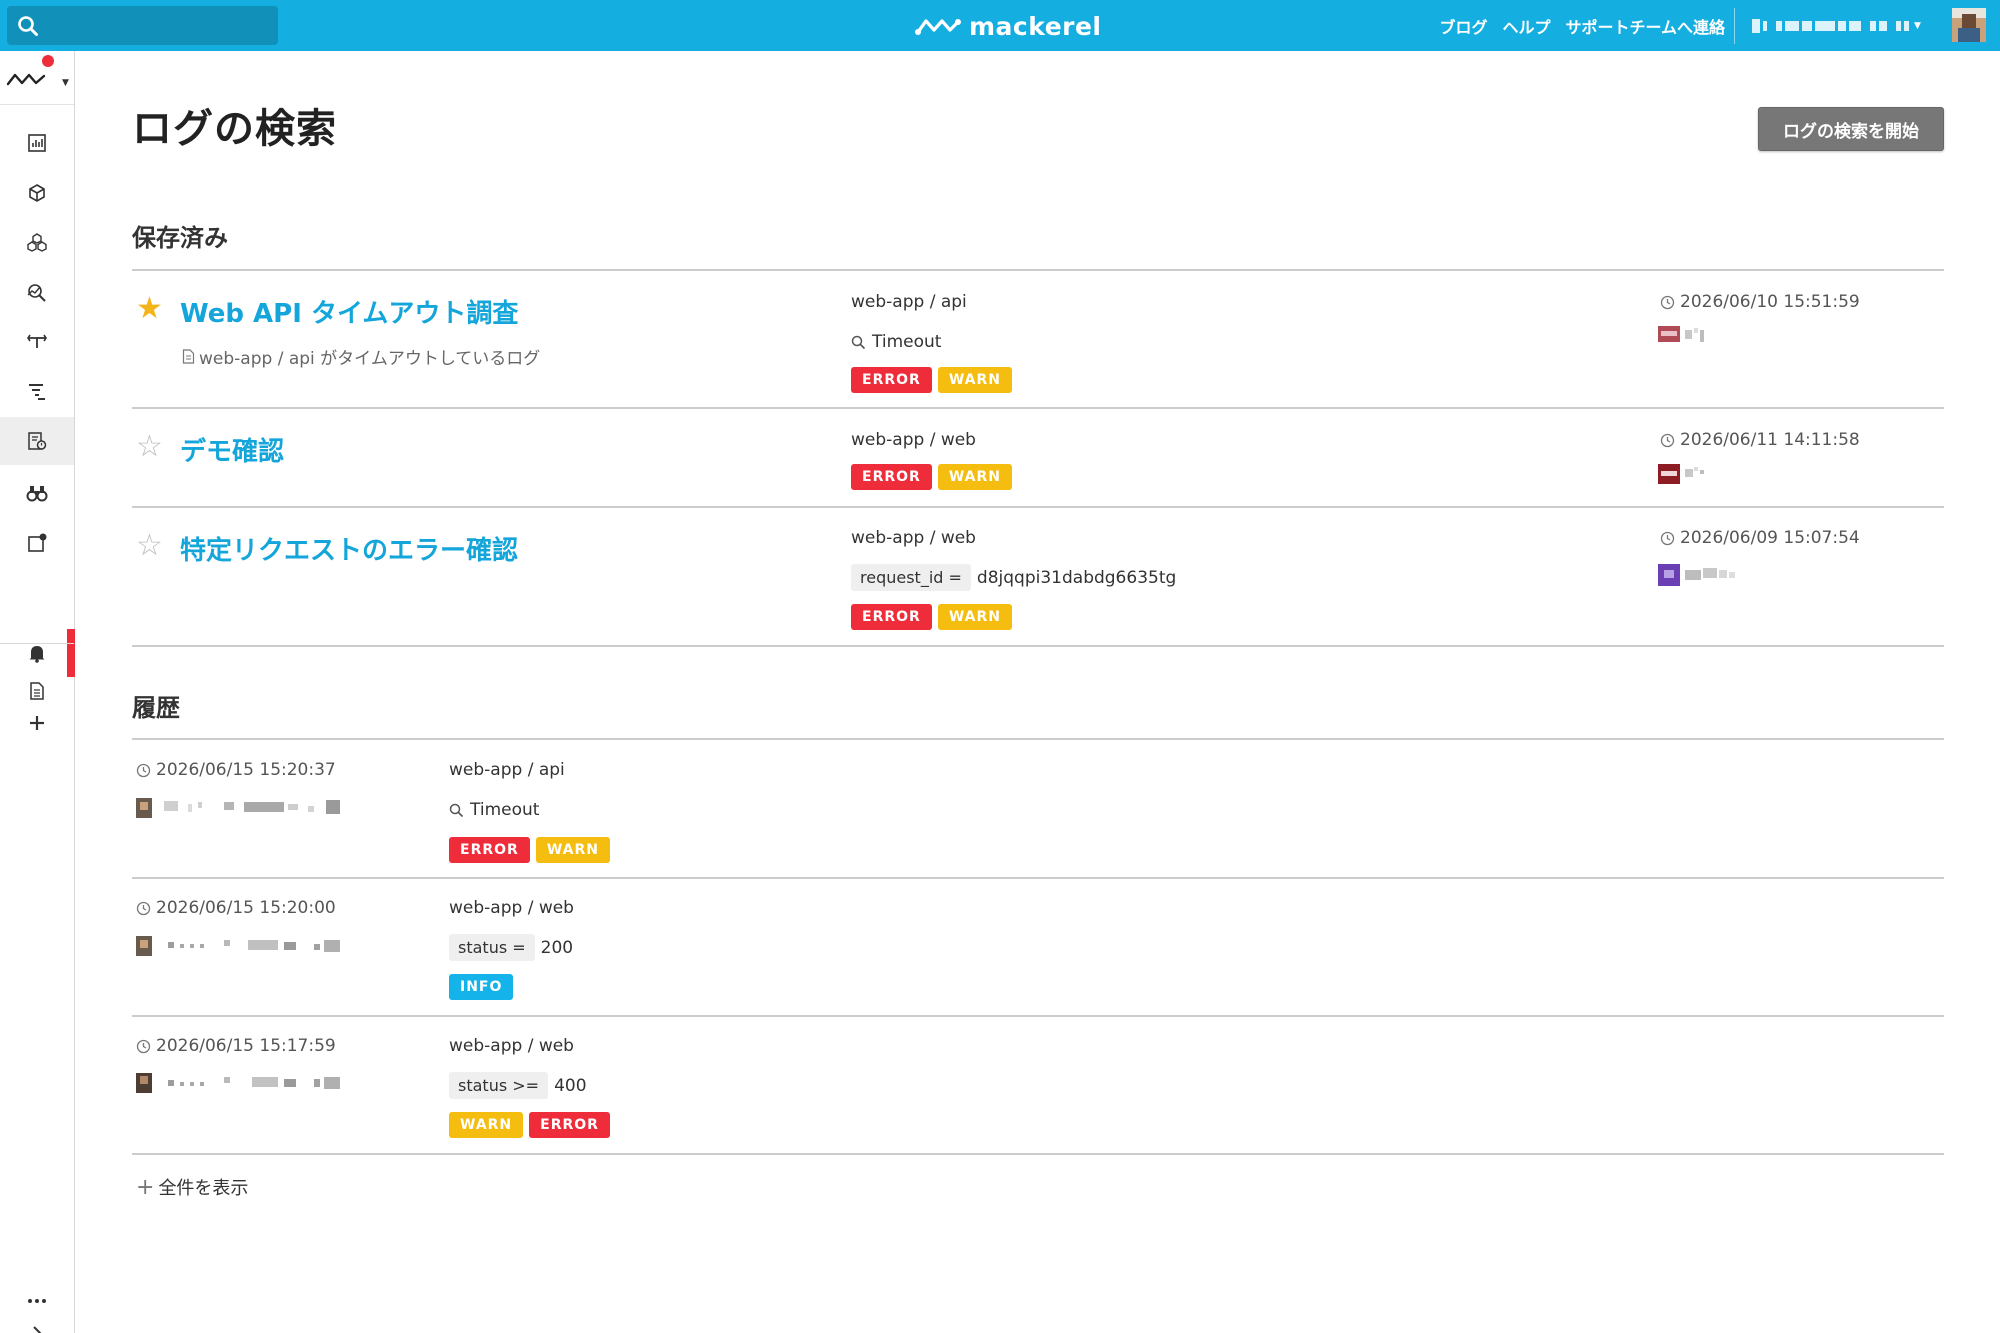 Image resolution: width=2000 pixels, height=1333 pixels. What do you see at coordinates (145, 1187) in the screenshot?
I see `plus-icon: +` at bounding box center [145, 1187].